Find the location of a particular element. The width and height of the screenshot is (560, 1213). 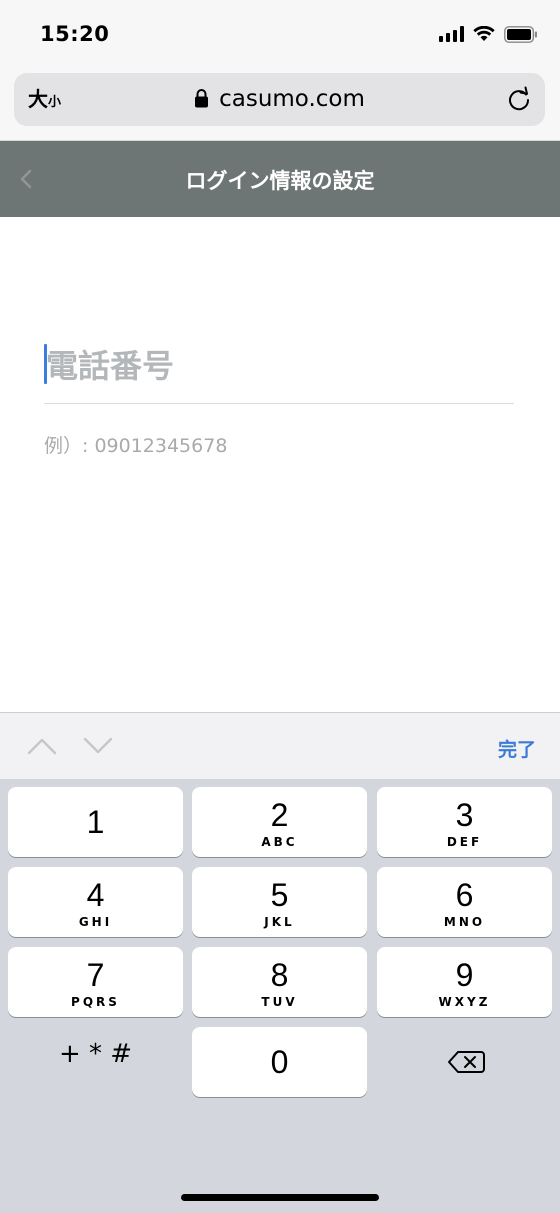

key-digit: 3 is located at coordinates (464, 815).